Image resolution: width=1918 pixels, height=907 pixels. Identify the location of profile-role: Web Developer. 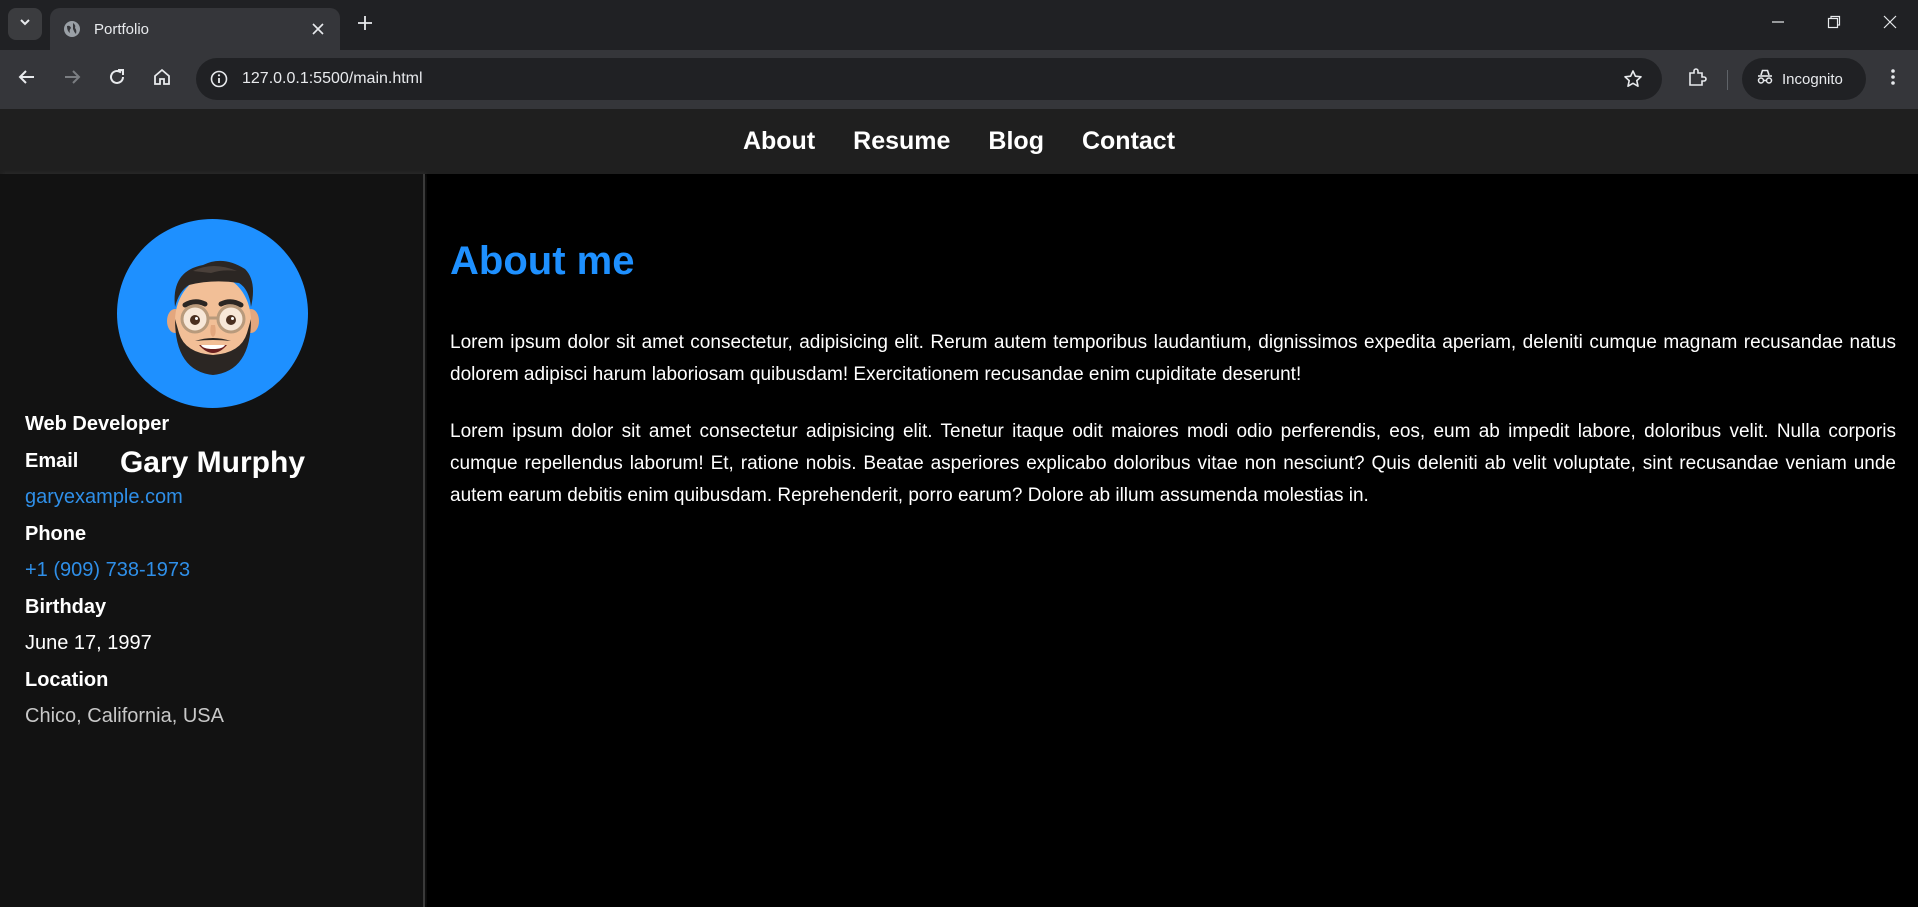
(97, 424).